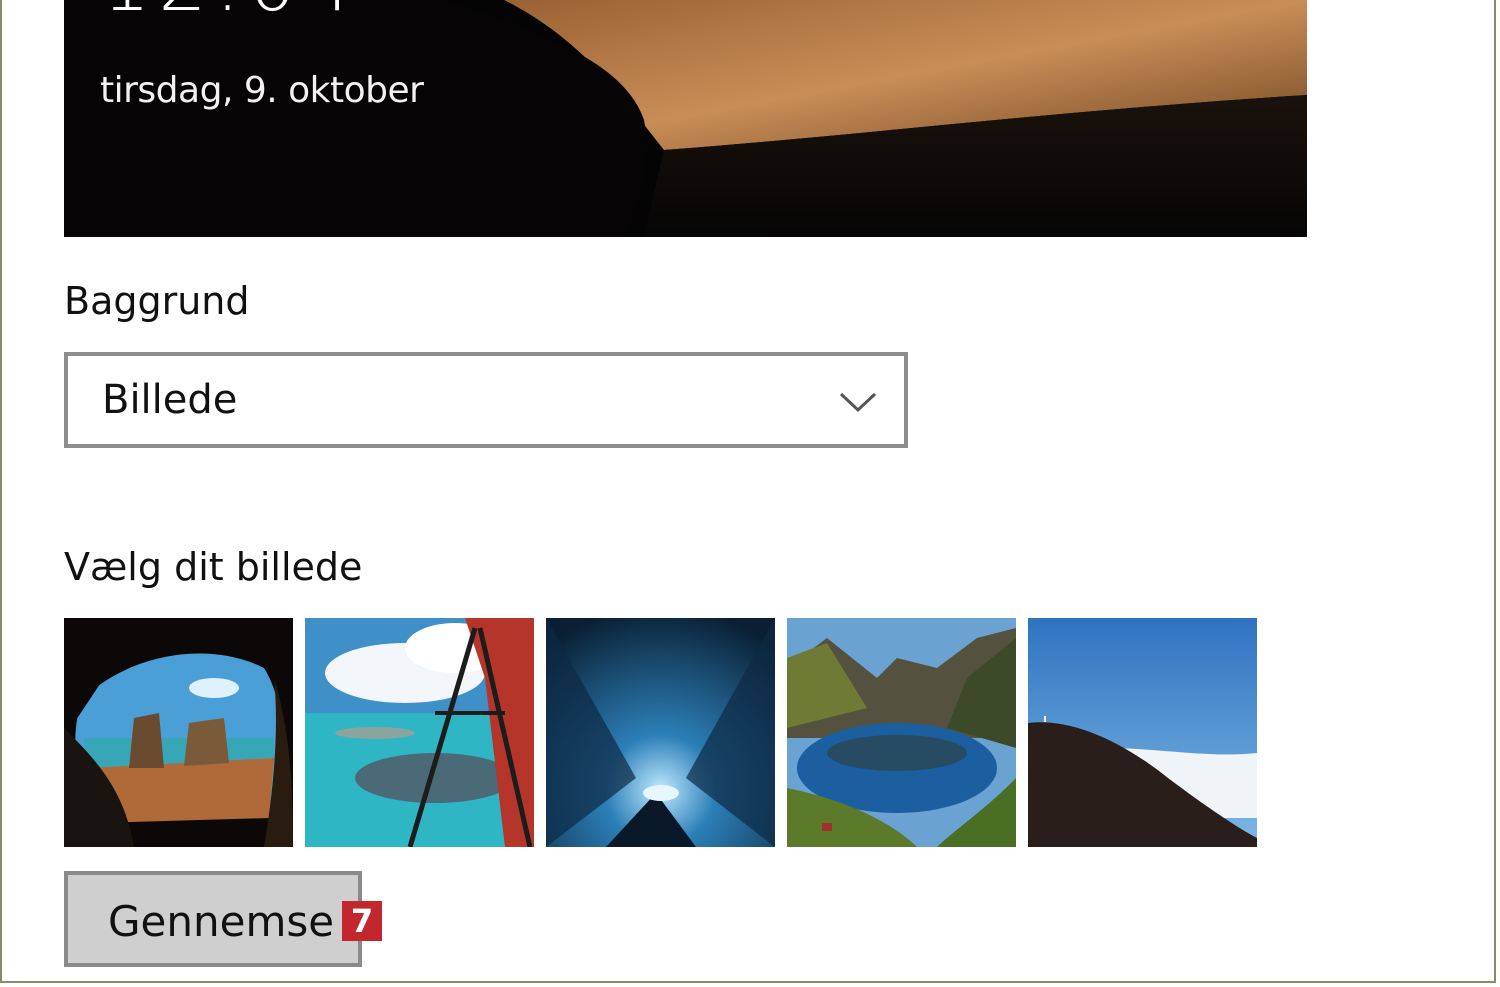 This screenshot has height=987, width=1500. Describe the element at coordinates (858, 402) in the screenshot. I see `chevron-down-icon` at that location.